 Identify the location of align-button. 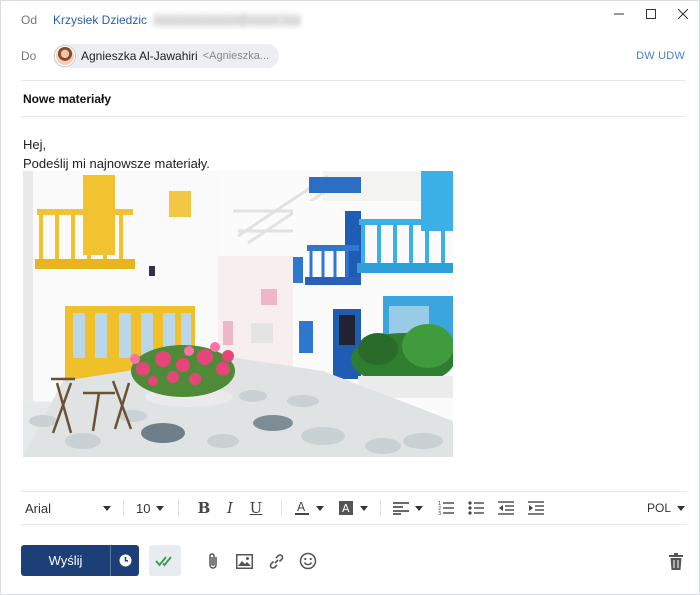
(408, 508).